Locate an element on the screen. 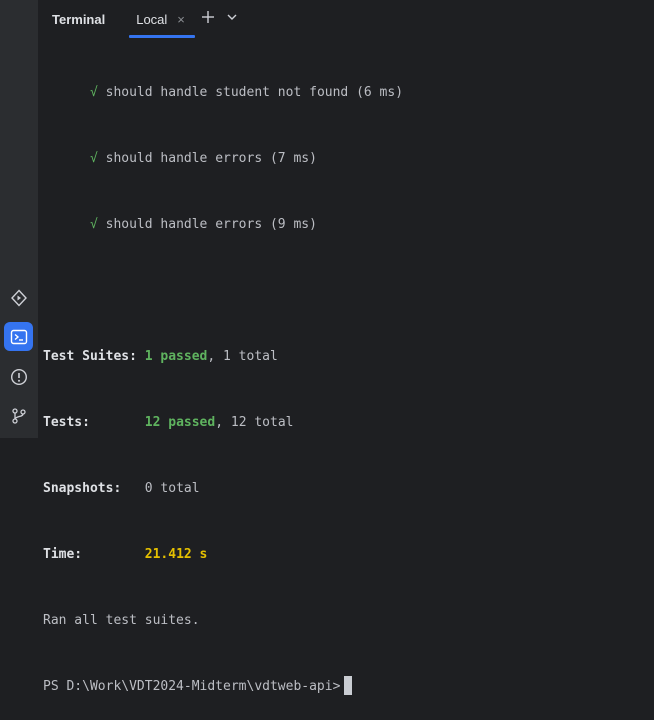  test-name: should handle student not found (6 ms) is located at coordinates (254, 92).